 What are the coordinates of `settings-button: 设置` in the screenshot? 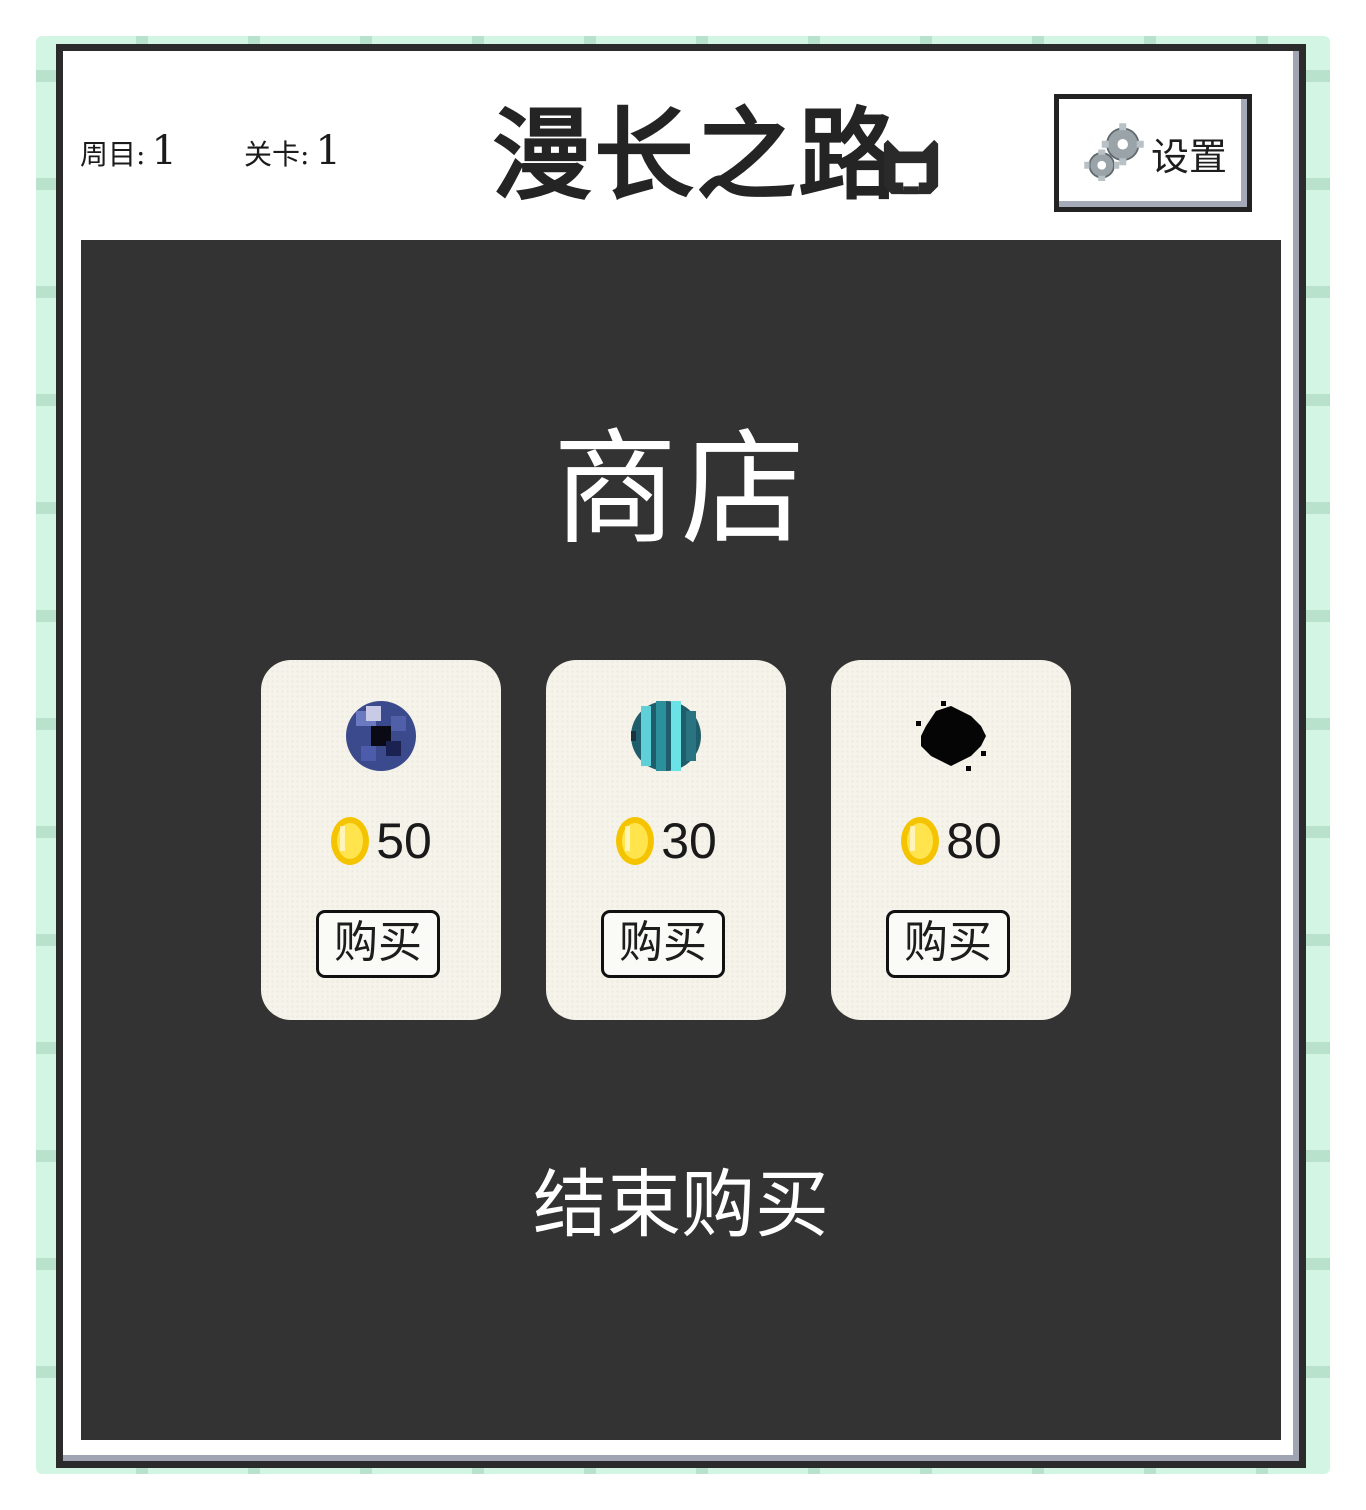 It's located at (1153, 153).